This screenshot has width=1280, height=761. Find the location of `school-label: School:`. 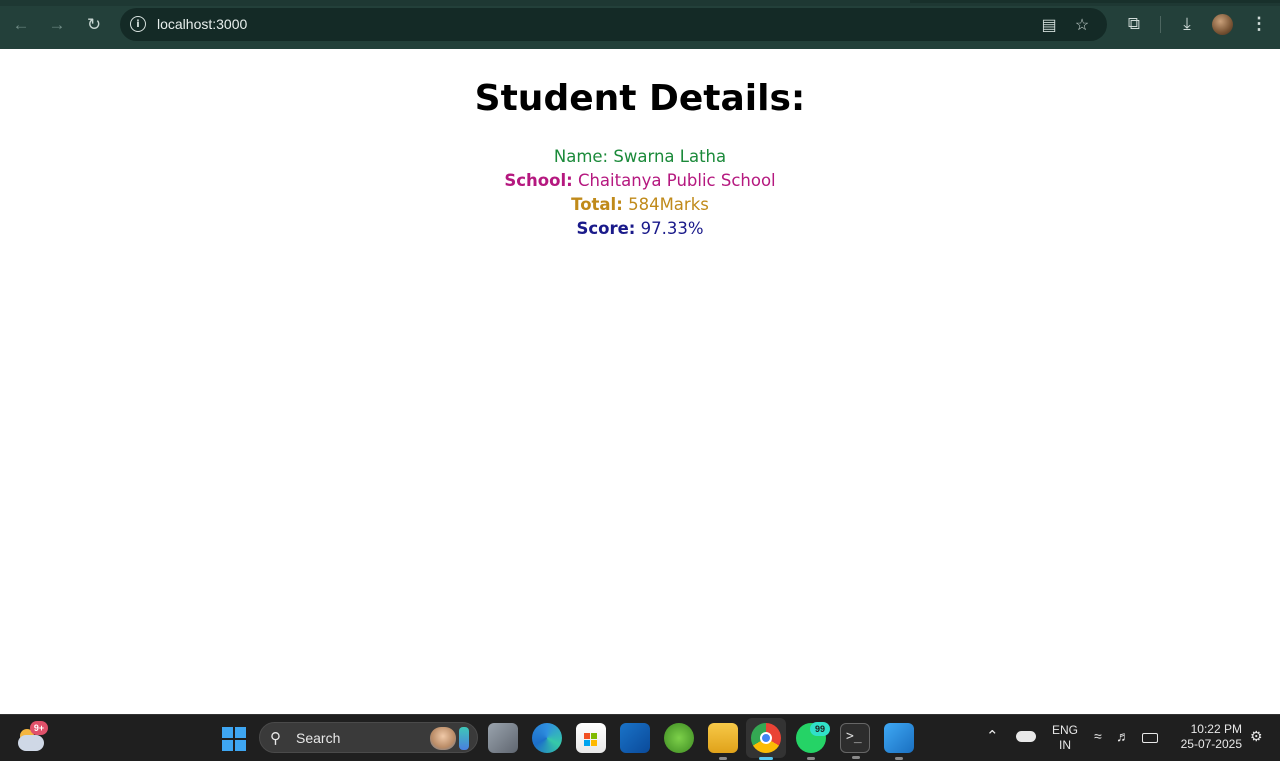

school-label: School: is located at coordinates (538, 180).